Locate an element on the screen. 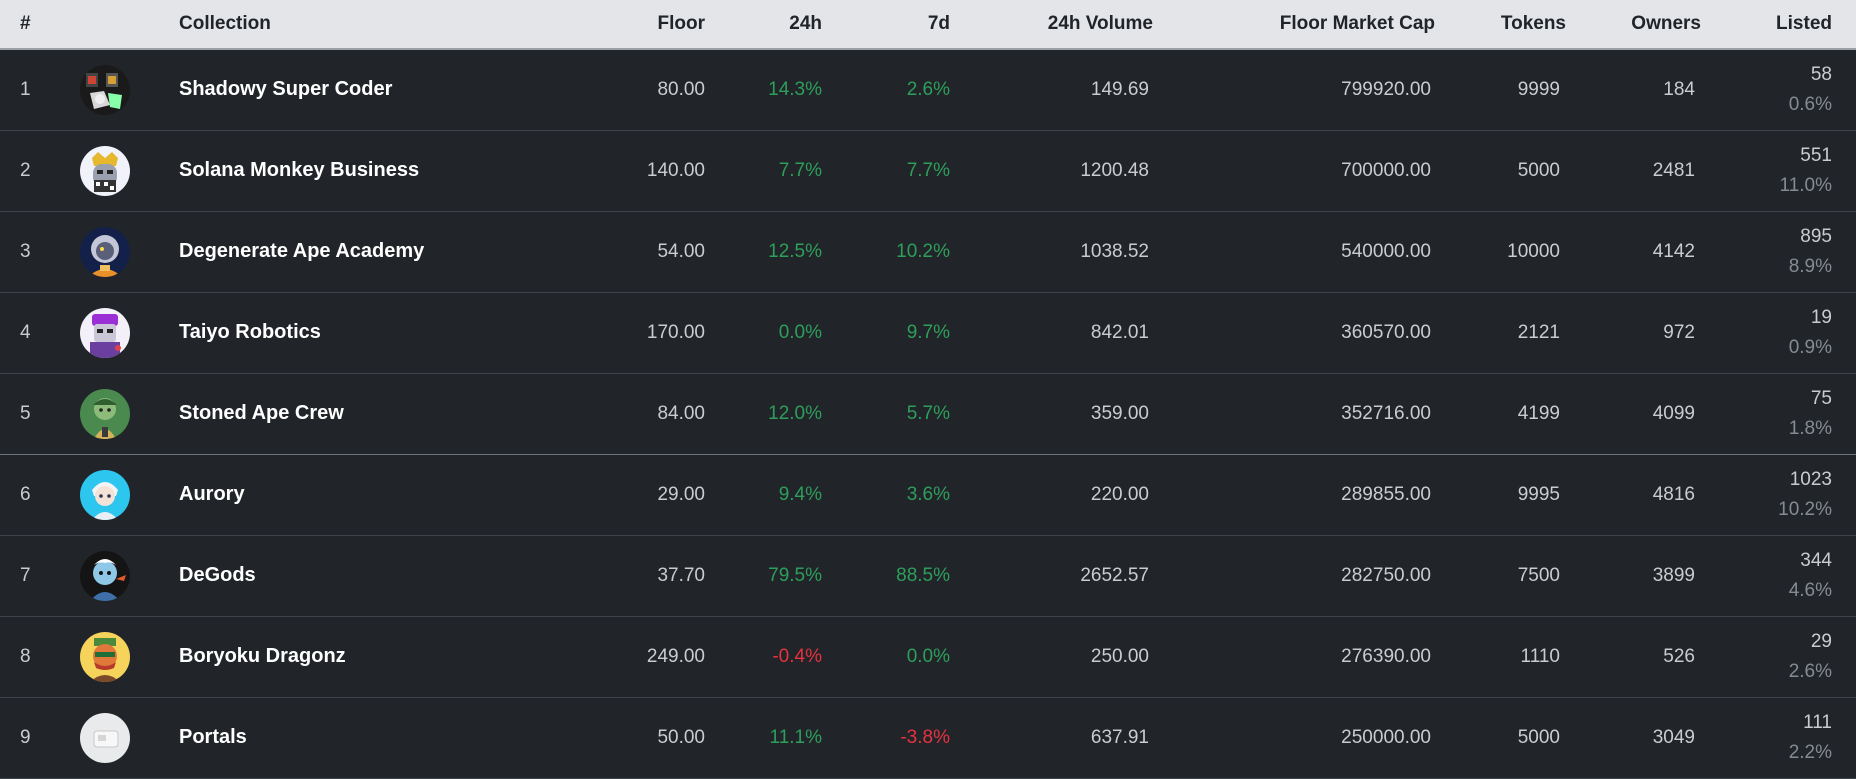 This screenshot has width=1856, height=779. floor-market-cap-cell: 250000.00 is located at coordinates (1386, 737).